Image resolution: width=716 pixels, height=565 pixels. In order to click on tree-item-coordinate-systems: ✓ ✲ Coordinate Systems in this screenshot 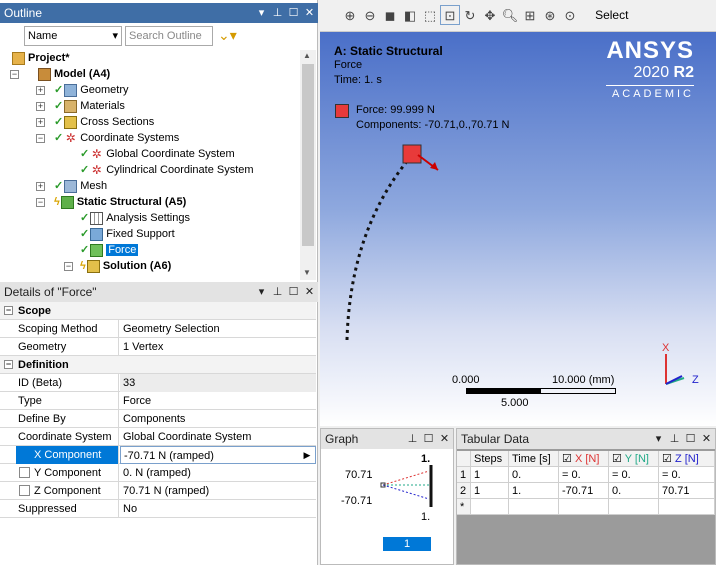, I will do `click(116, 138)`.